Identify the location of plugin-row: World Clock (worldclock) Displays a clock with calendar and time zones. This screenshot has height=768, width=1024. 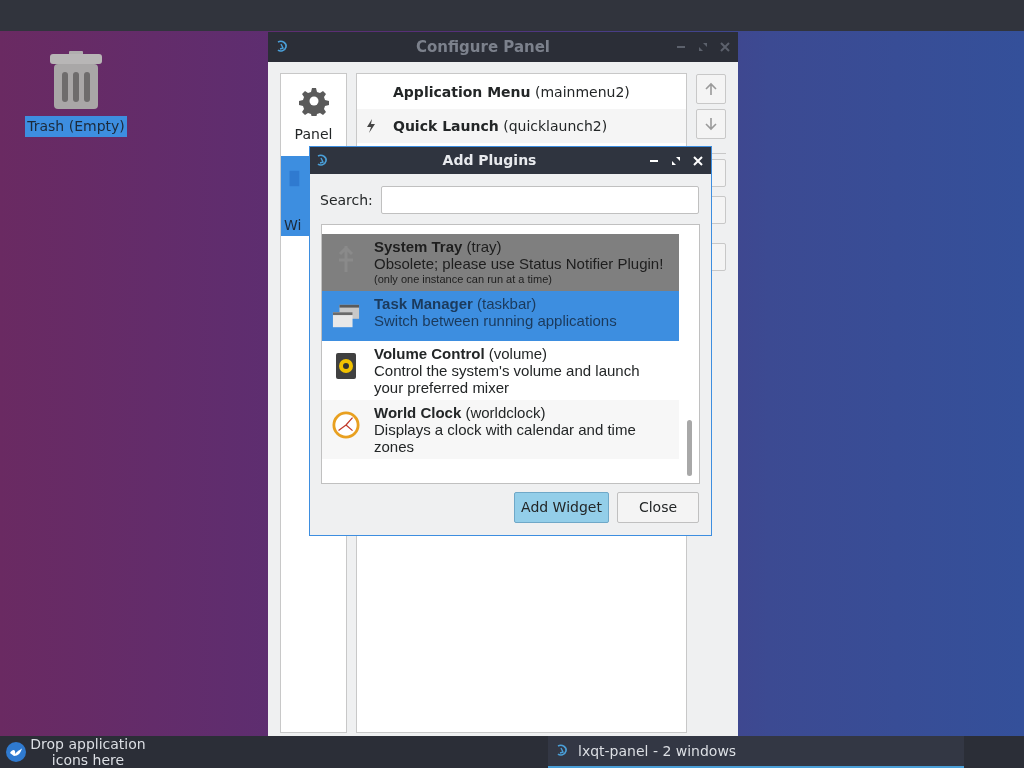
(500, 429).